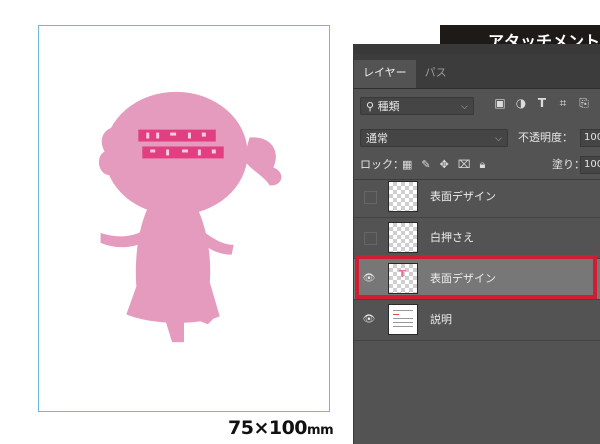  What do you see at coordinates (268, 428) in the screenshot?
I see `size-value: 75×100` at bounding box center [268, 428].